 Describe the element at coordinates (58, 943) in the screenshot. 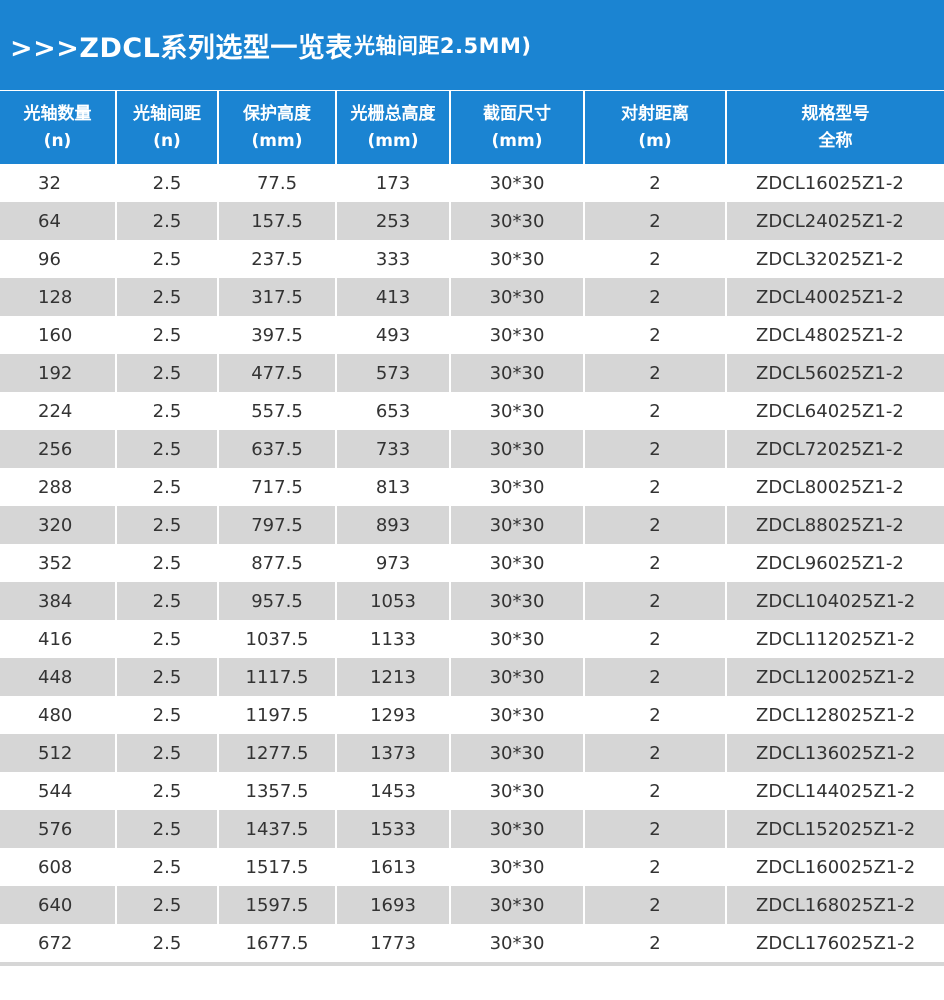

I see `table-cell: 672` at that location.